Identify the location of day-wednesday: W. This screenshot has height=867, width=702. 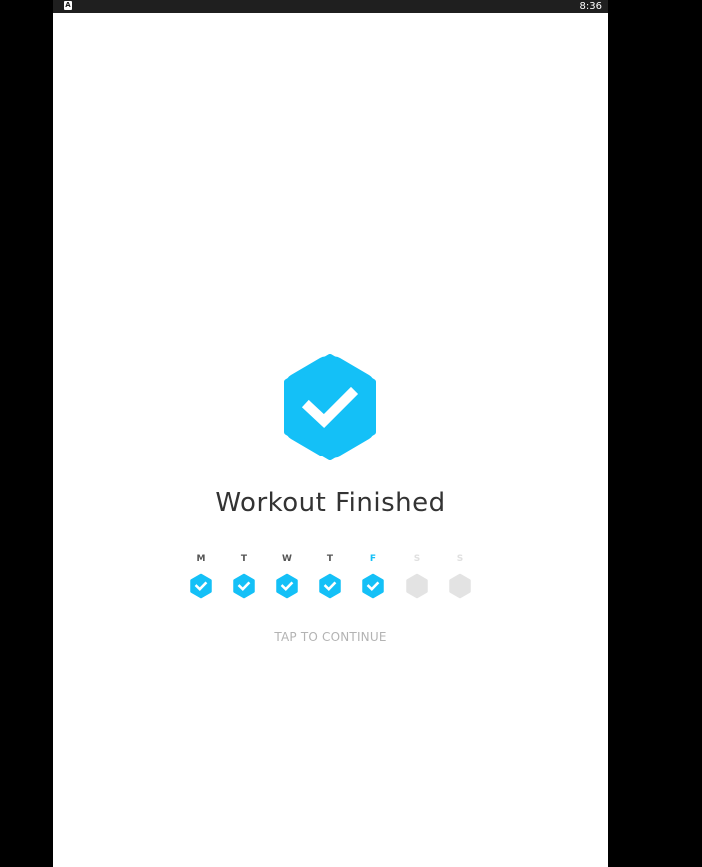
(287, 575).